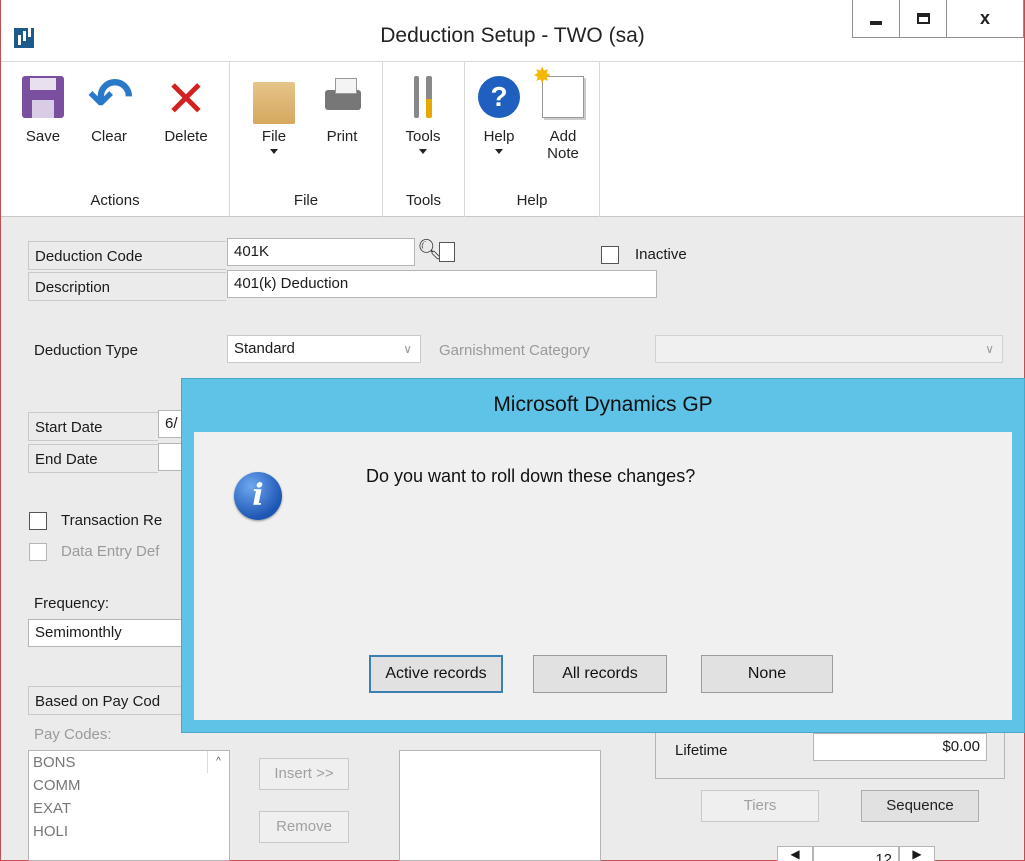  What do you see at coordinates (108, 700) in the screenshot?
I see `based-on-dropdown: Based on Pay Cod` at bounding box center [108, 700].